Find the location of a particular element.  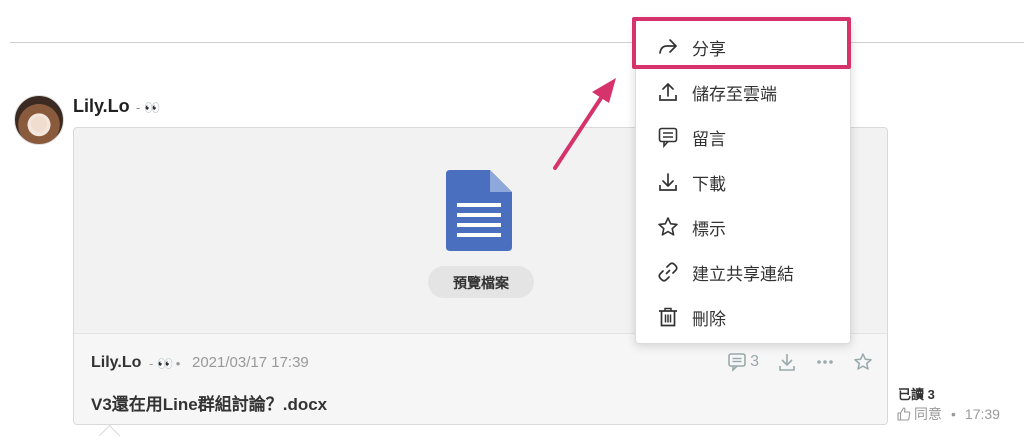

comment-action: 3 is located at coordinates (743, 362).